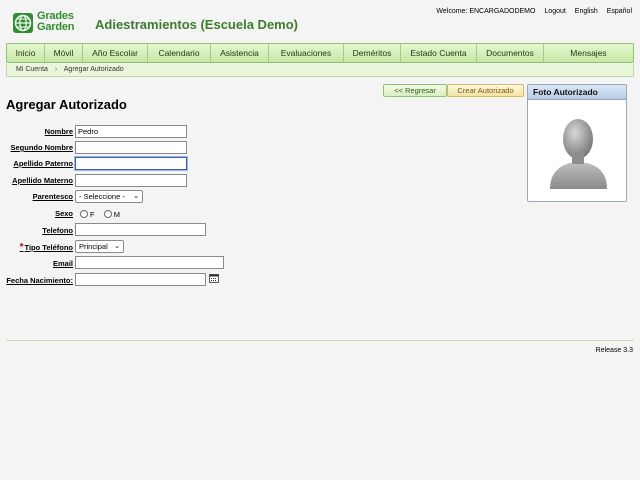  Describe the element at coordinates (372, 53) in the screenshot. I see `nav-demeritos: Deméritos` at that location.